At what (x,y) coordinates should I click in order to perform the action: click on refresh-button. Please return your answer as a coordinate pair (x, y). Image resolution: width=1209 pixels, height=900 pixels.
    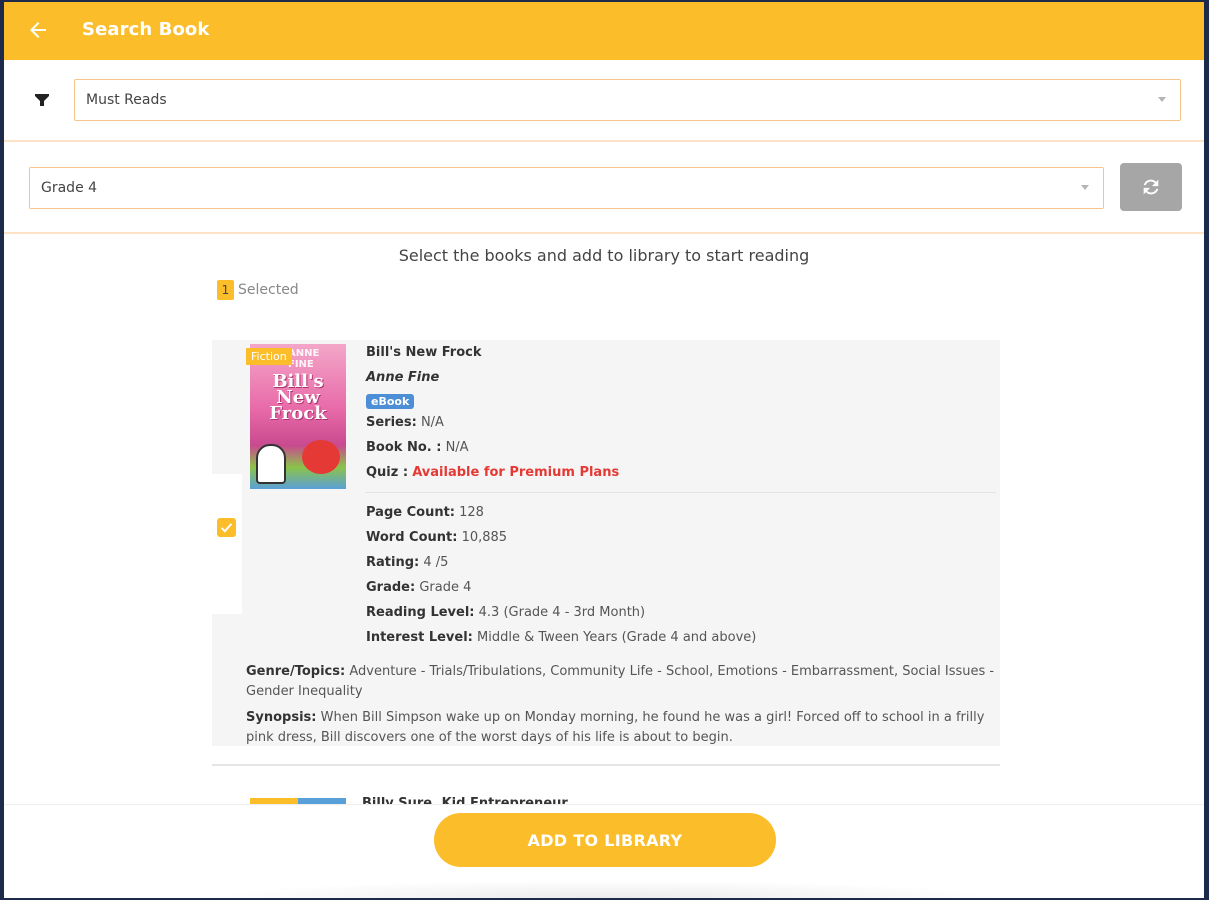
    Looking at the image, I should click on (1151, 187).